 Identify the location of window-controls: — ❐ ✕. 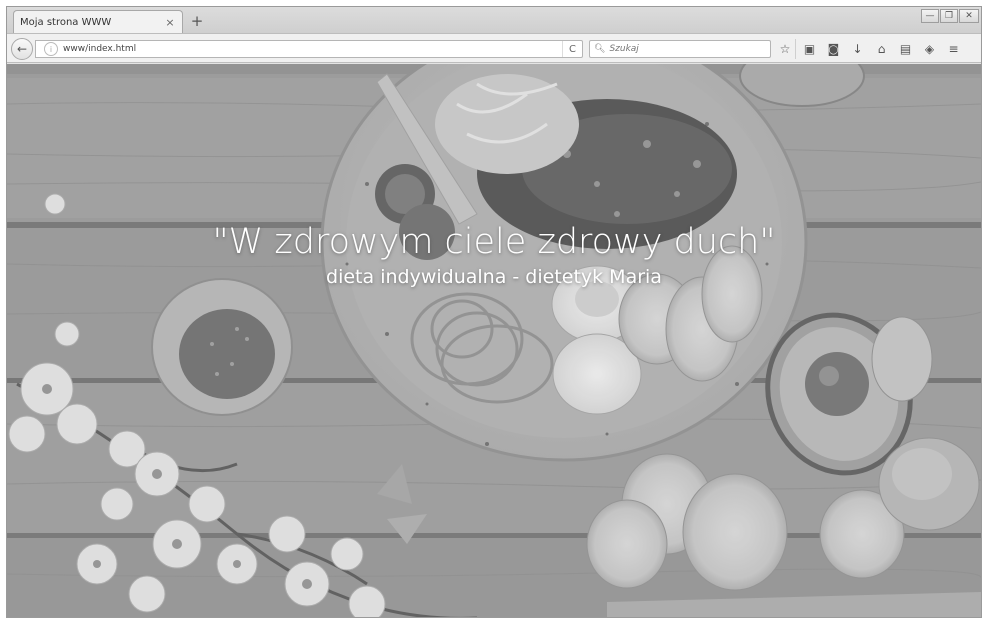
(949, 16).